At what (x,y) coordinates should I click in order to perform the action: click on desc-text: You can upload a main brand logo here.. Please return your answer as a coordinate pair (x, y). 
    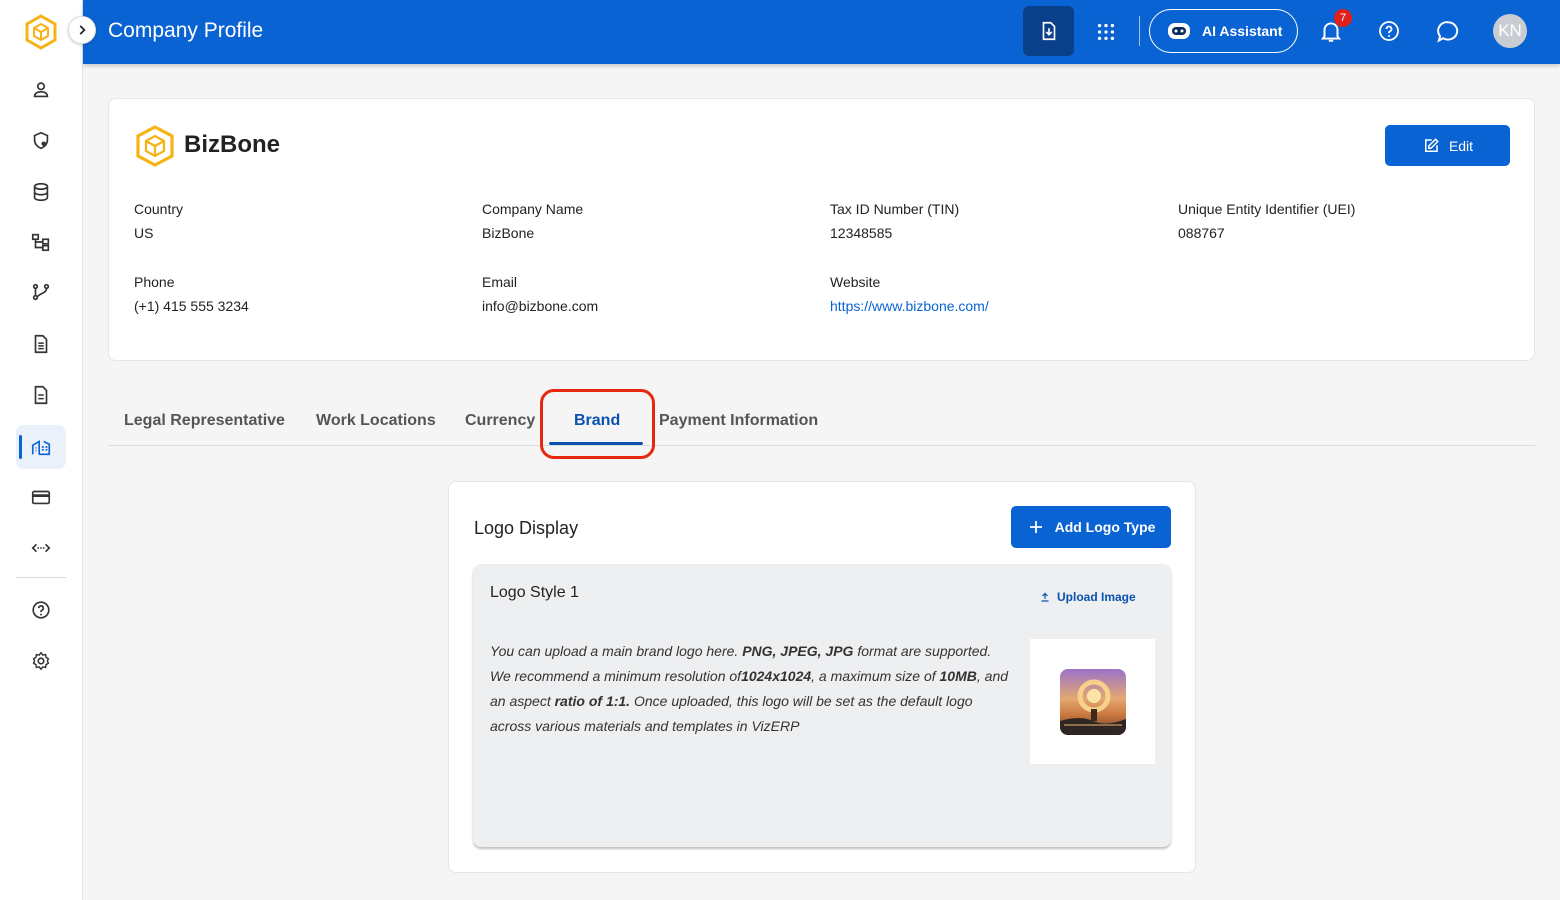
    Looking at the image, I should click on (616, 651).